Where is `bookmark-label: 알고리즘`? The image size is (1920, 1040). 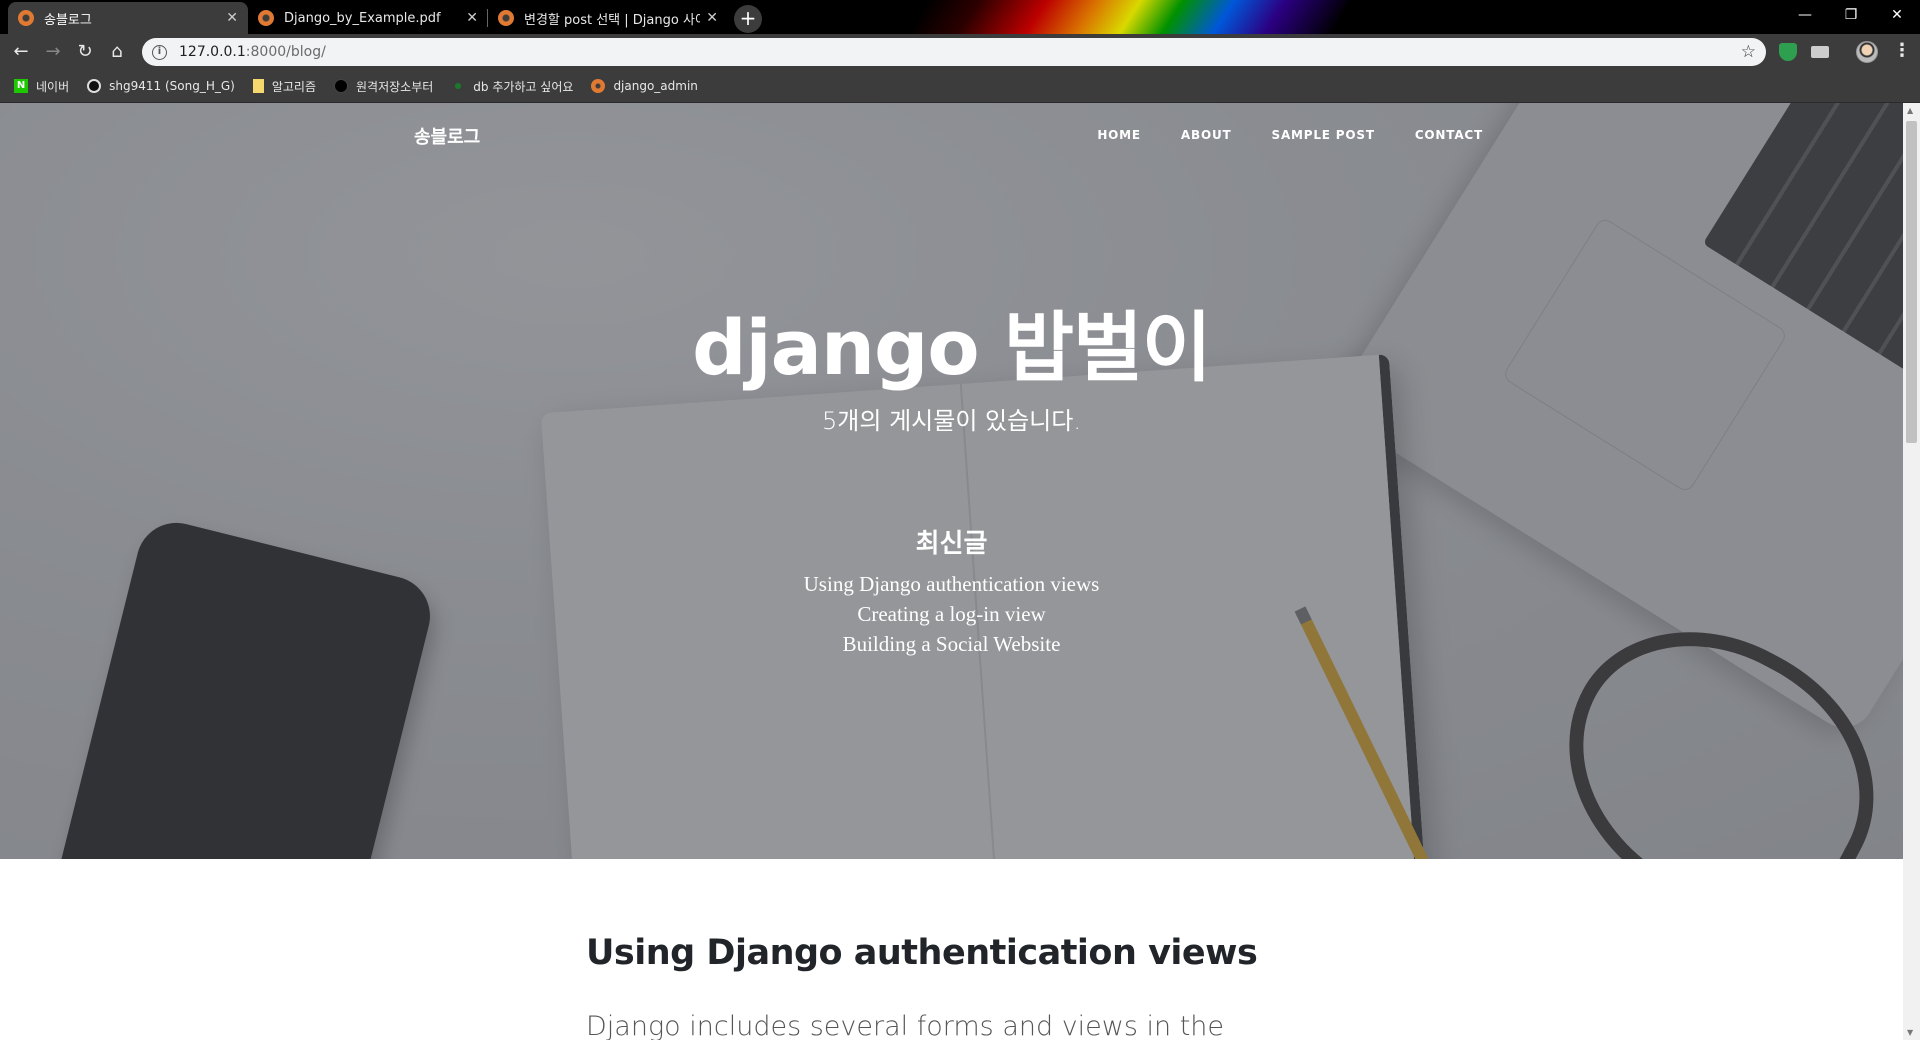
bookmark-label: 알고리즘 is located at coordinates (293, 86).